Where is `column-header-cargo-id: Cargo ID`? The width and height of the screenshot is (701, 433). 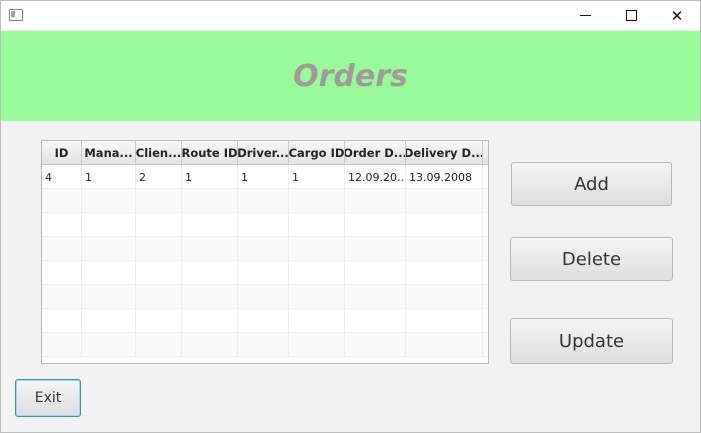 column-header-cargo-id: Cargo ID is located at coordinates (317, 152).